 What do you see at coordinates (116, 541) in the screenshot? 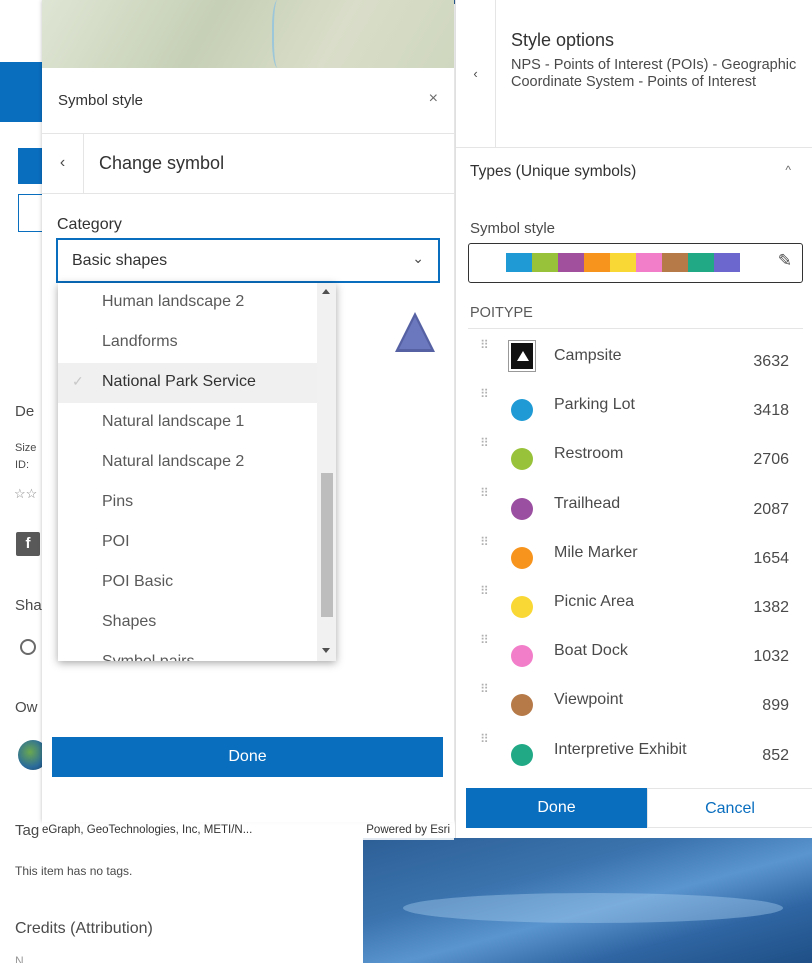
I see `dropdown-item-label: POI` at bounding box center [116, 541].